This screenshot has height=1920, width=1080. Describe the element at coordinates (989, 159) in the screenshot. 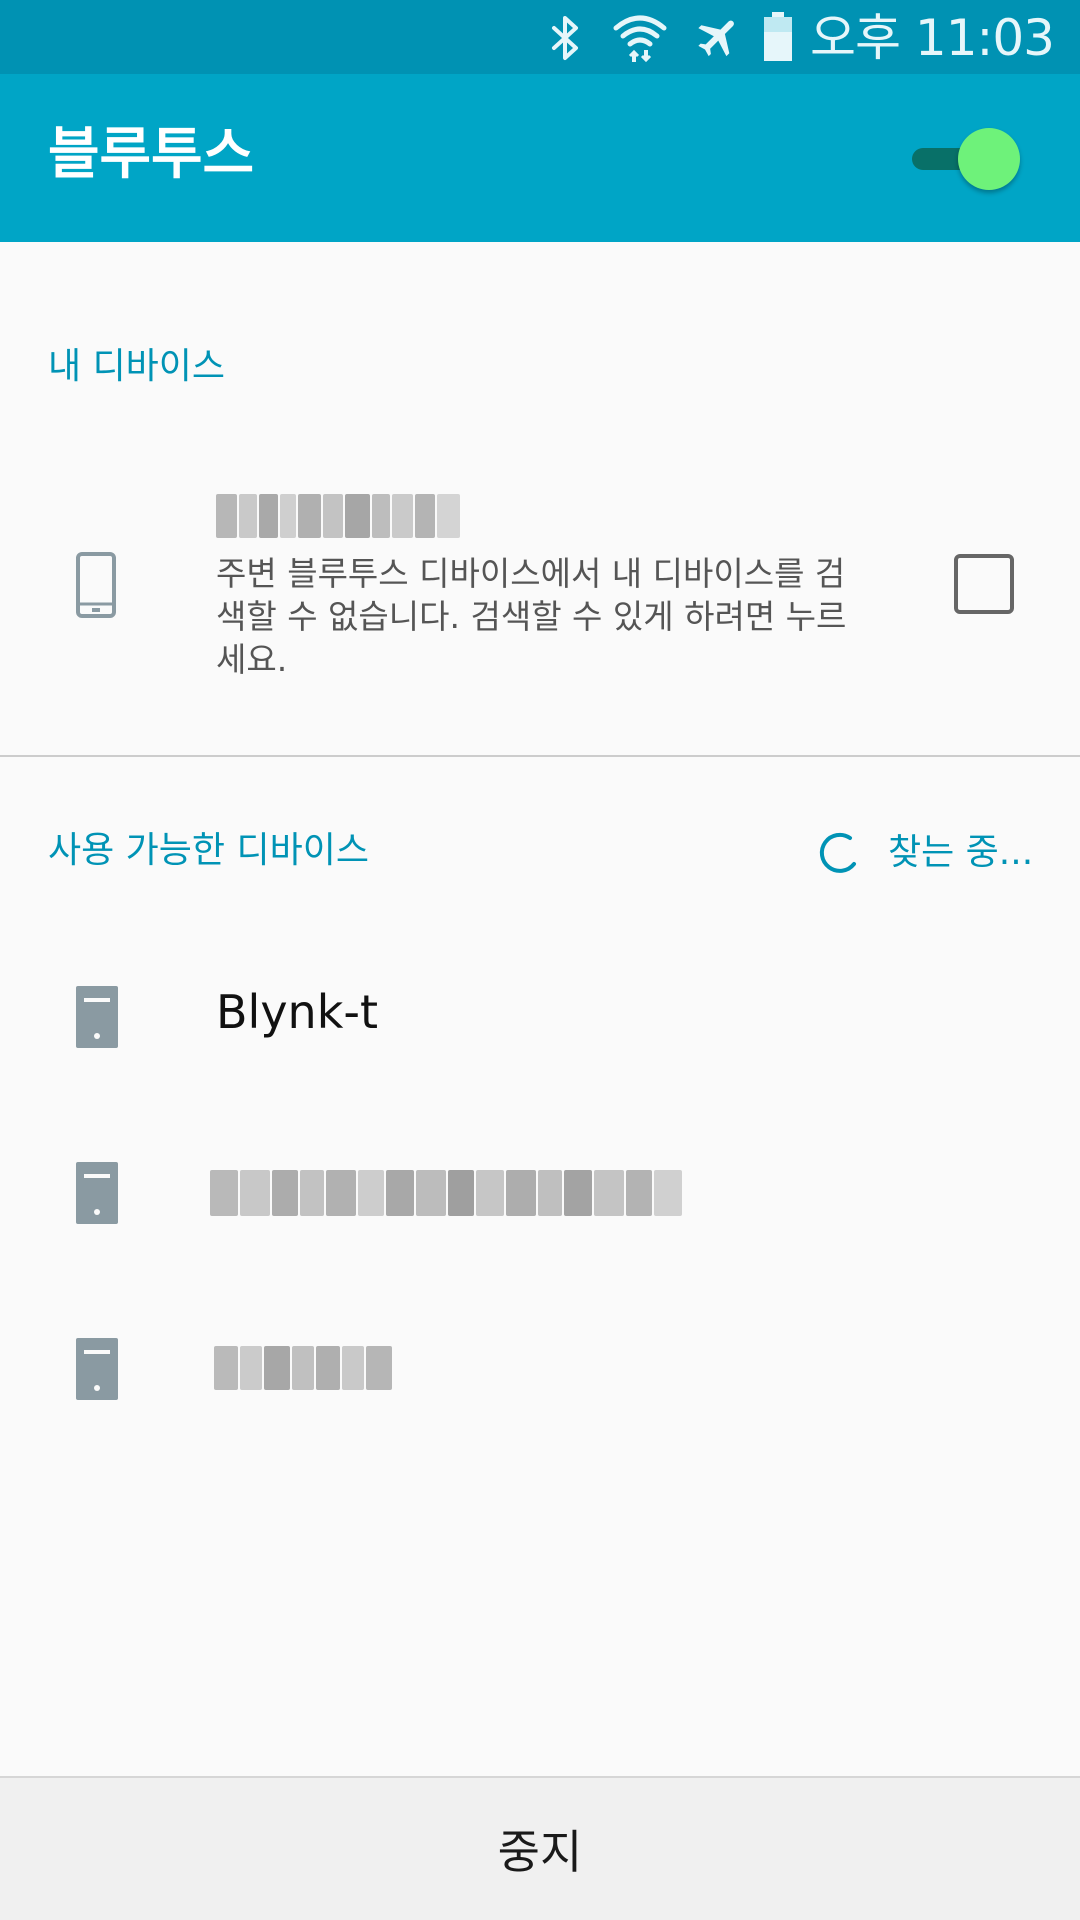

I see `toggle-thumb` at that location.